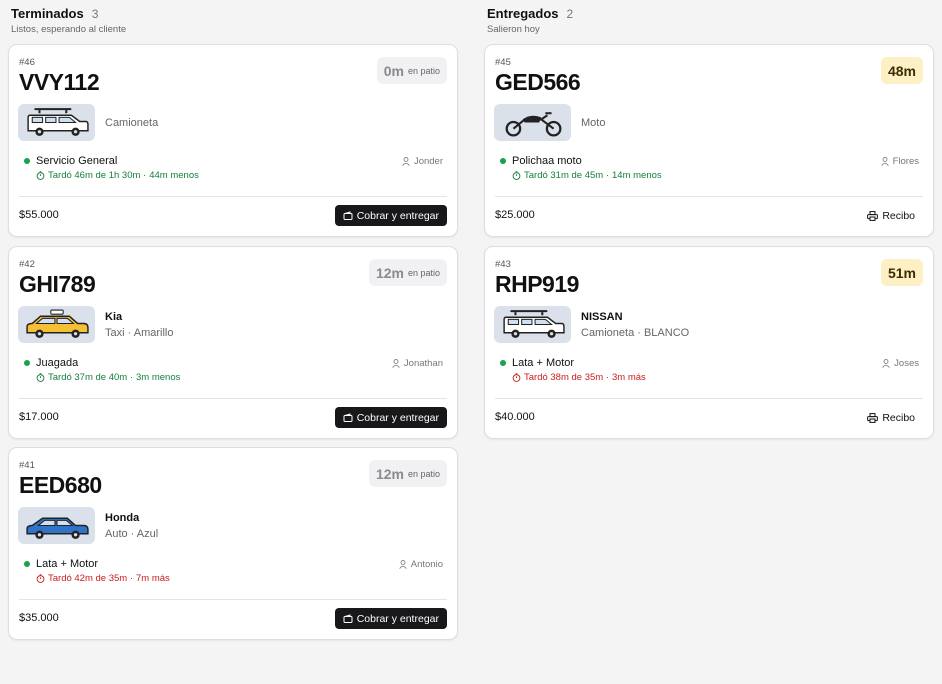  What do you see at coordinates (537, 284) in the screenshot?
I see `license-plate: RHP919` at bounding box center [537, 284].